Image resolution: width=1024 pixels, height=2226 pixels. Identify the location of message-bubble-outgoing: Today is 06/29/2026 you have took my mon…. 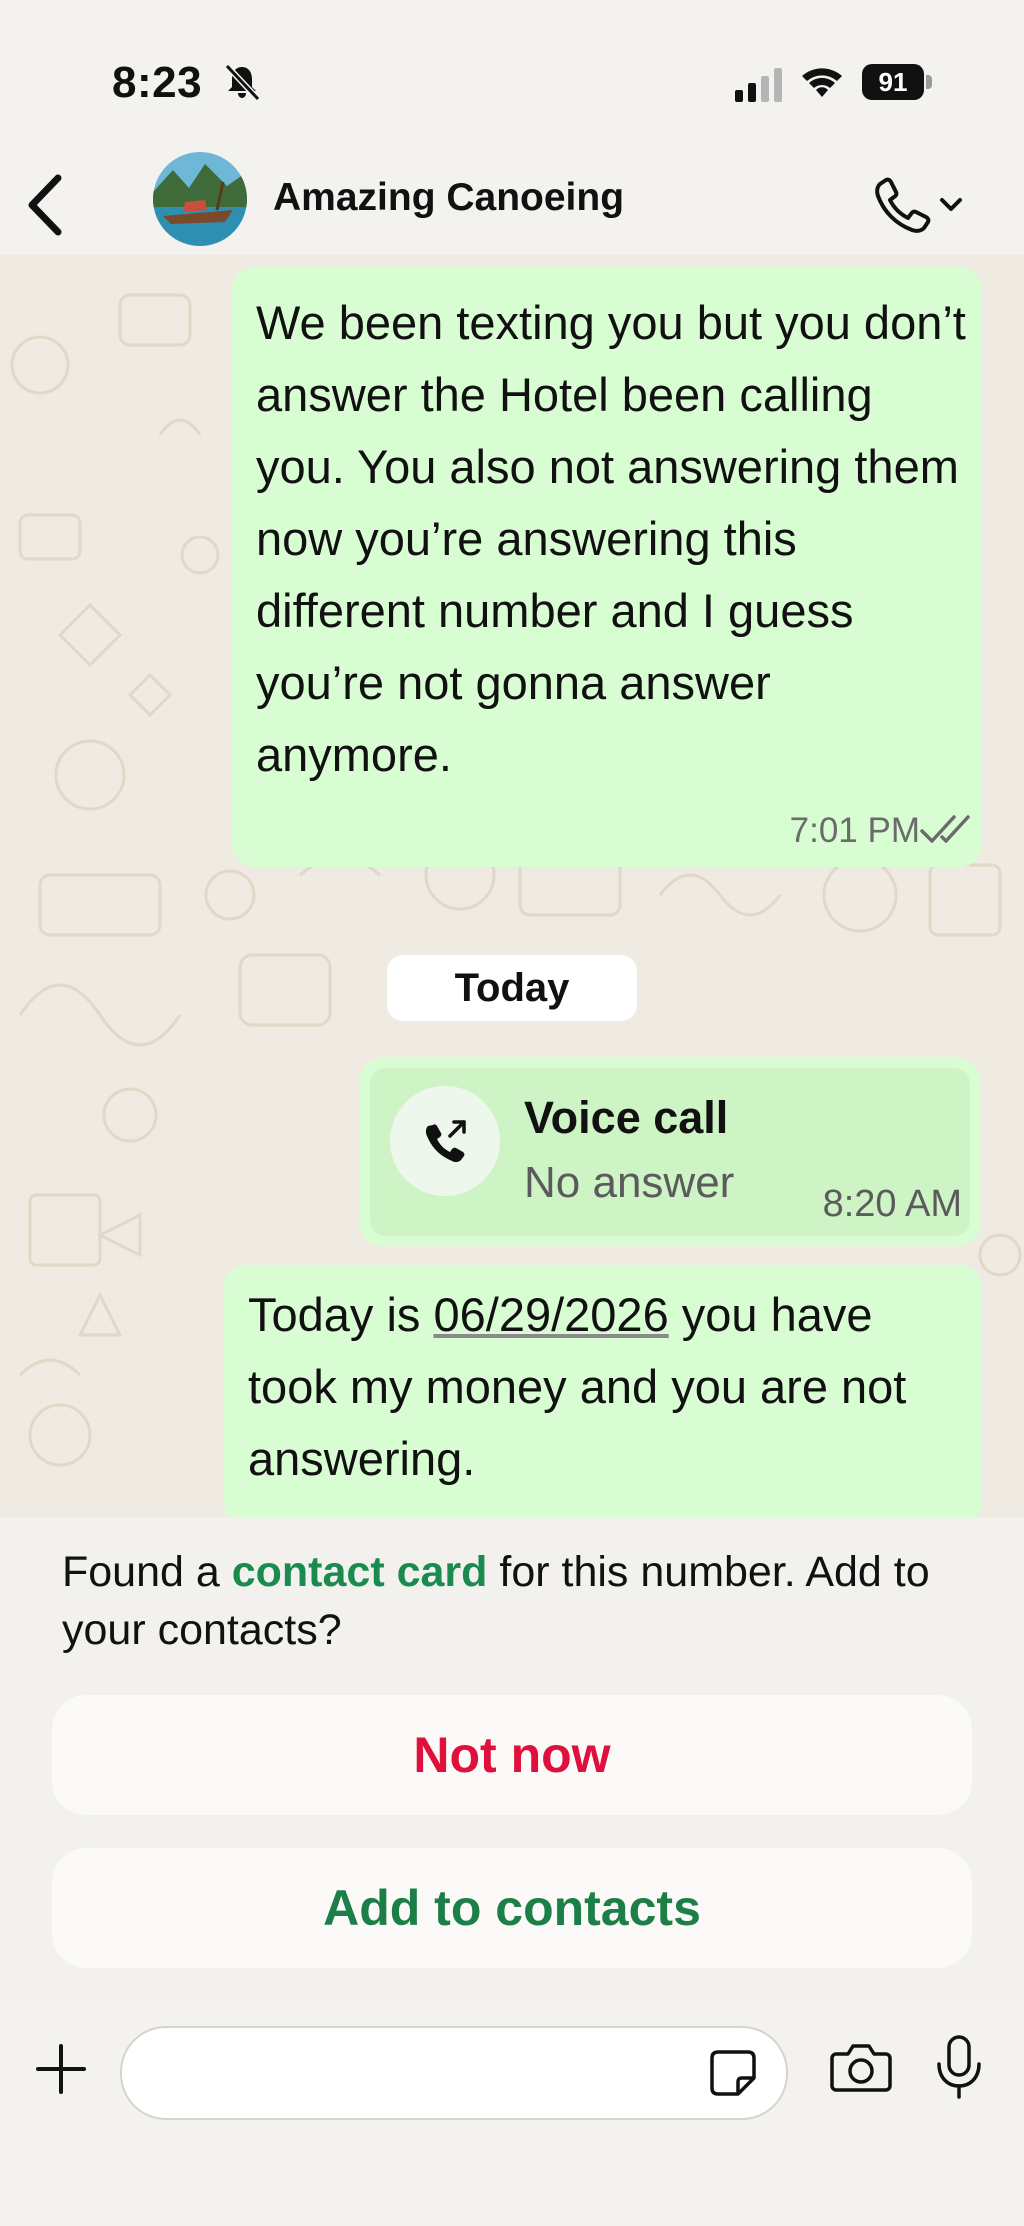
(603, 1391).